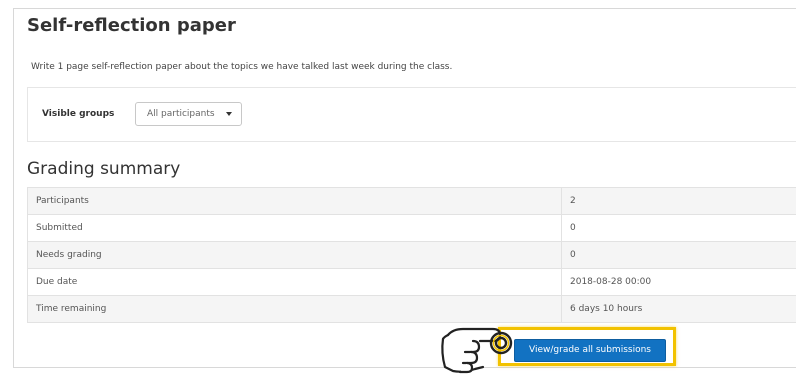 Image resolution: width=796 pixels, height=376 pixels. Describe the element at coordinates (678, 201) in the screenshot. I see `summary-value: 2` at that location.